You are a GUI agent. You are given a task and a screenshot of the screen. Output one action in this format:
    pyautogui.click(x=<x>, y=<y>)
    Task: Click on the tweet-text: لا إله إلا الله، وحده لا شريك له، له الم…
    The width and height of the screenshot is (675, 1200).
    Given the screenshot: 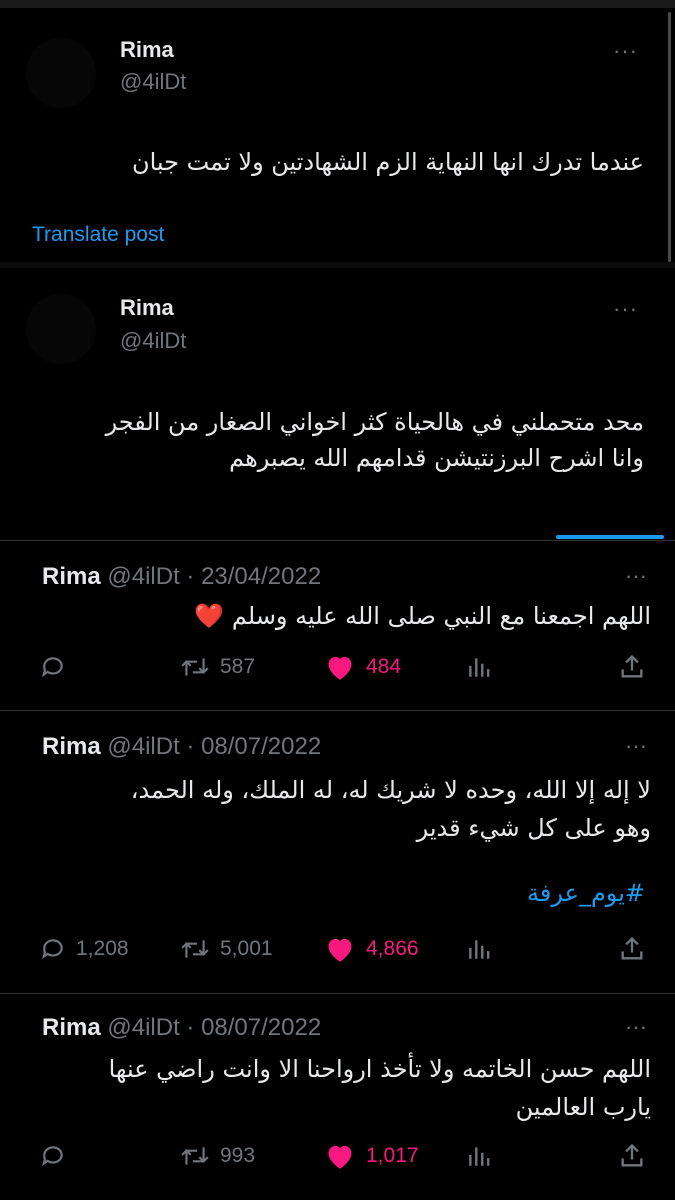 What is the action you would take?
    pyautogui.click(x=340, y=809)
    